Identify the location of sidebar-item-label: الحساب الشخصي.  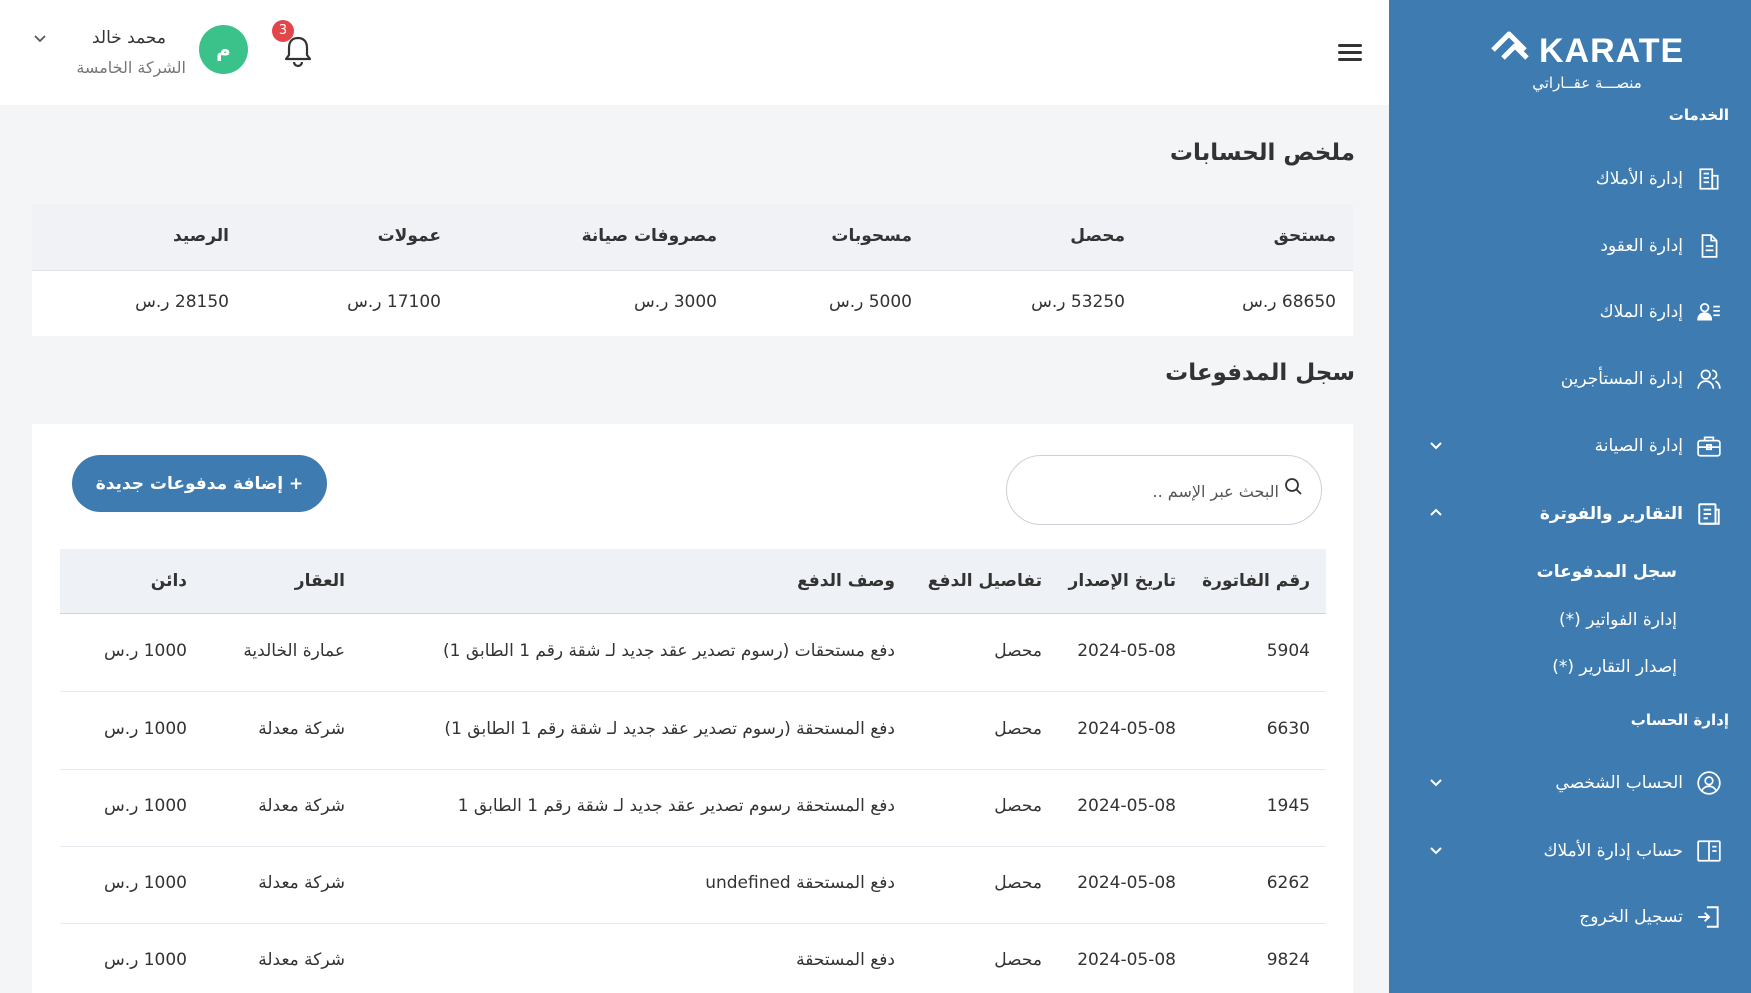
(1619, 783).